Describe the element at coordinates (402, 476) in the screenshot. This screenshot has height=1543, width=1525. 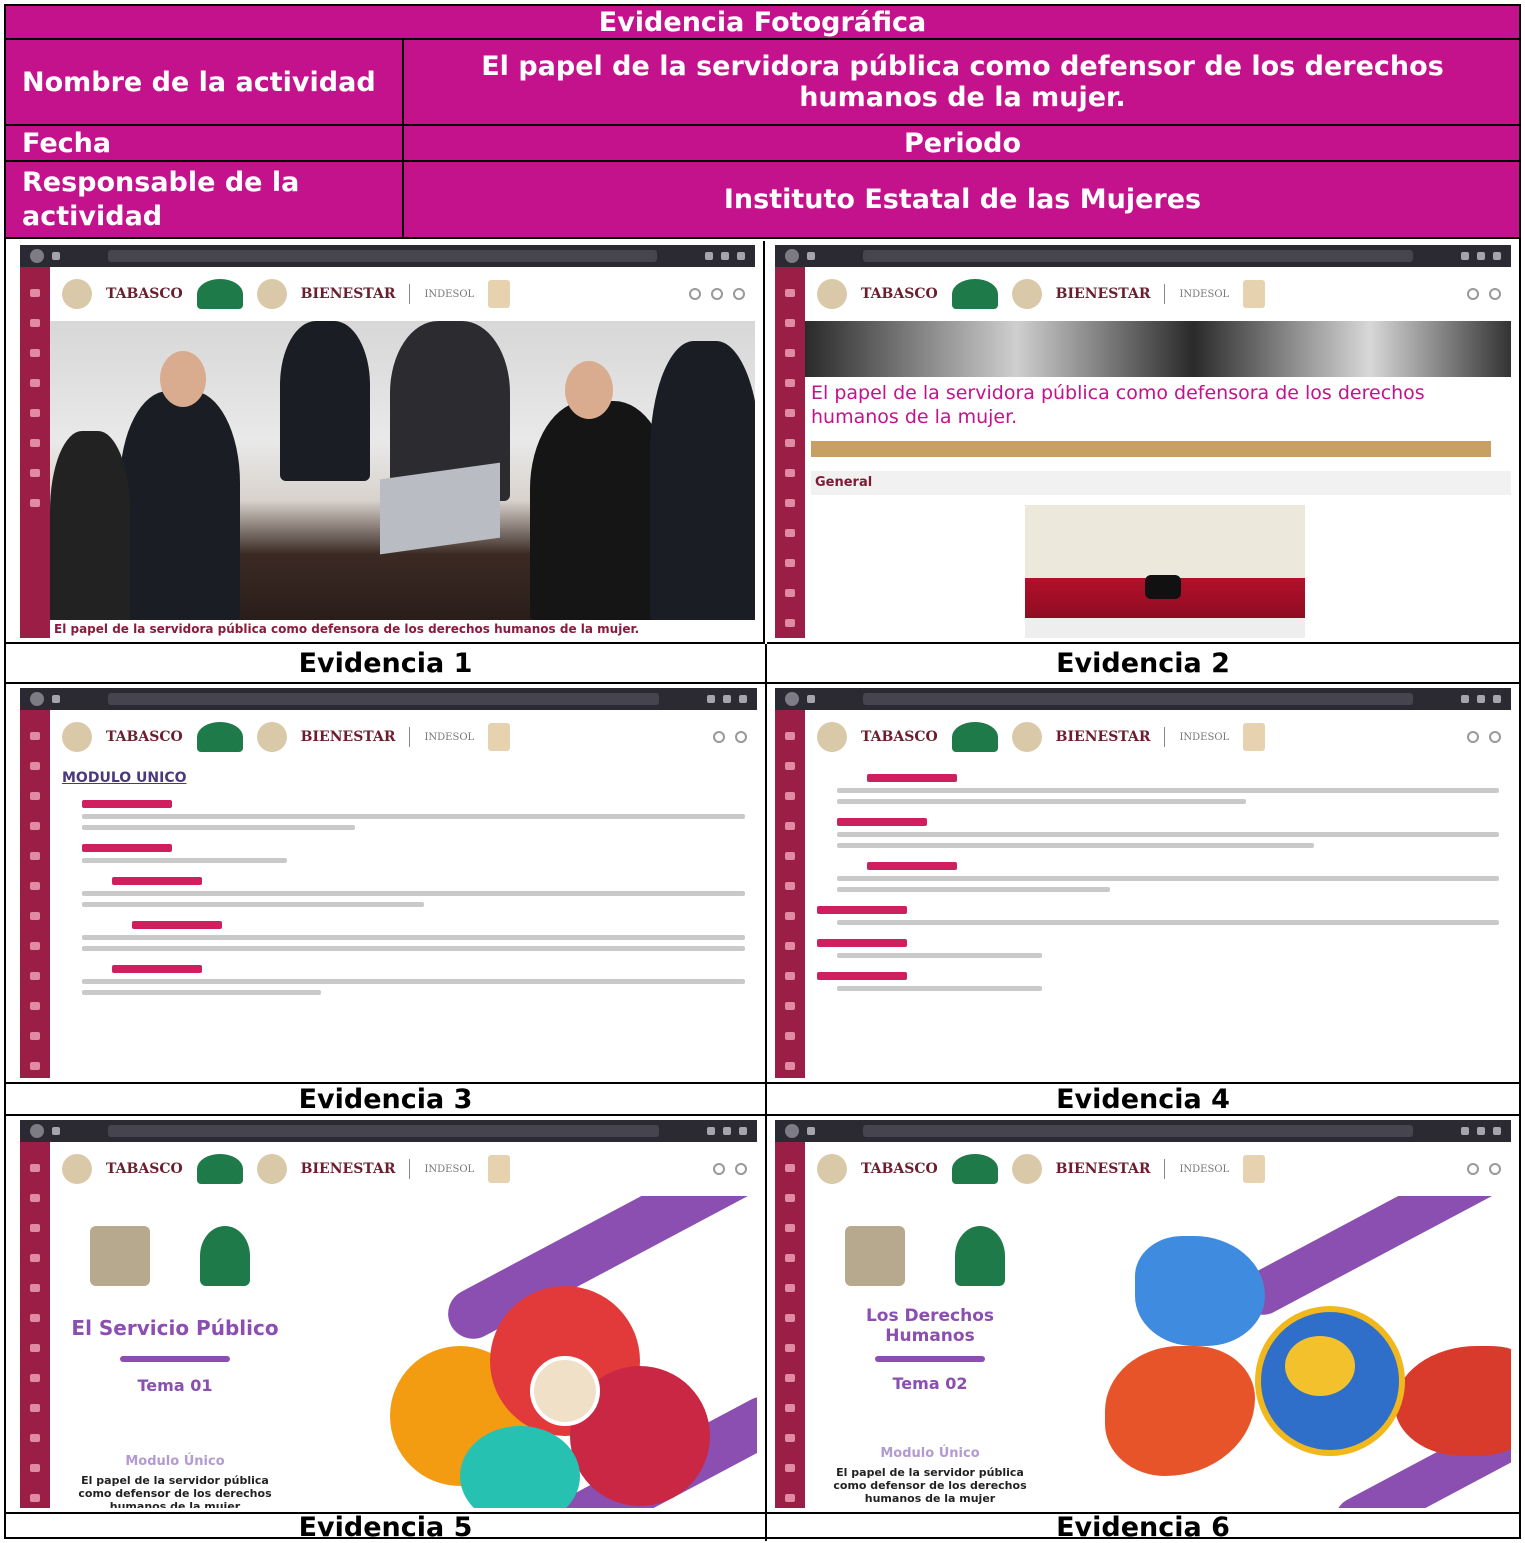
I see `meeting-photo` at that location.